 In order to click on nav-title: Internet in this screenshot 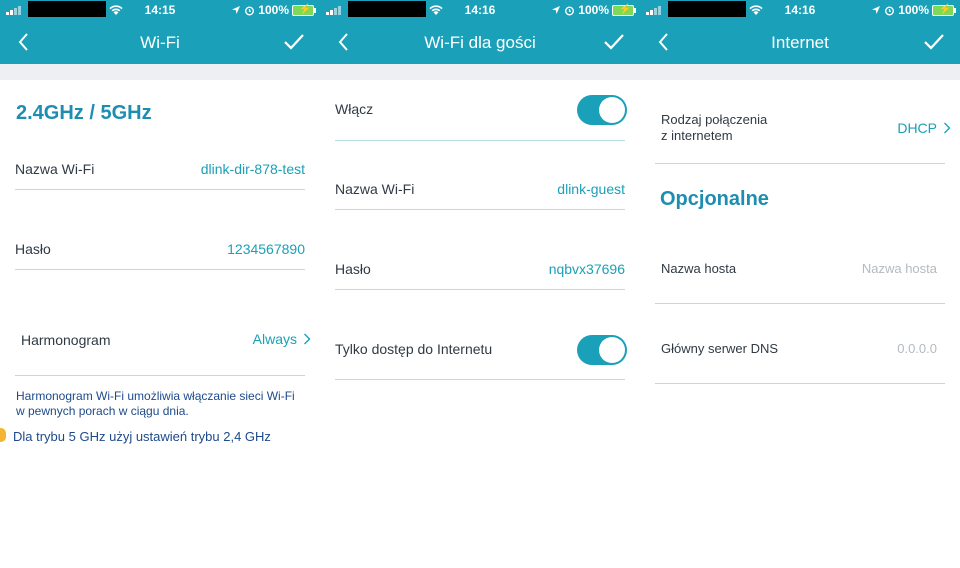, I will do `click(800, 42)`.